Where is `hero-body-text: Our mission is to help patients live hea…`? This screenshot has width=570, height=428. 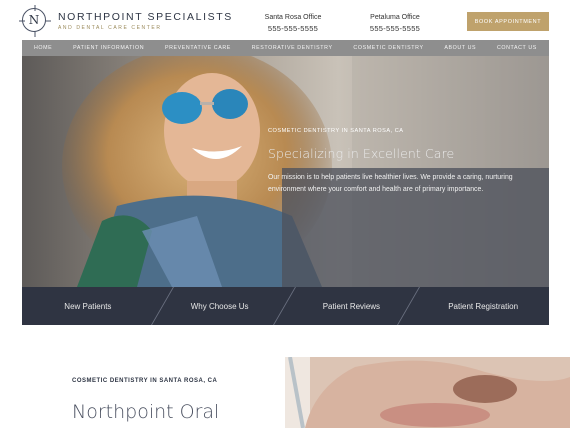
hero-body-text: Our mission is to help patients live hea… is located at coordinates (390, 183).